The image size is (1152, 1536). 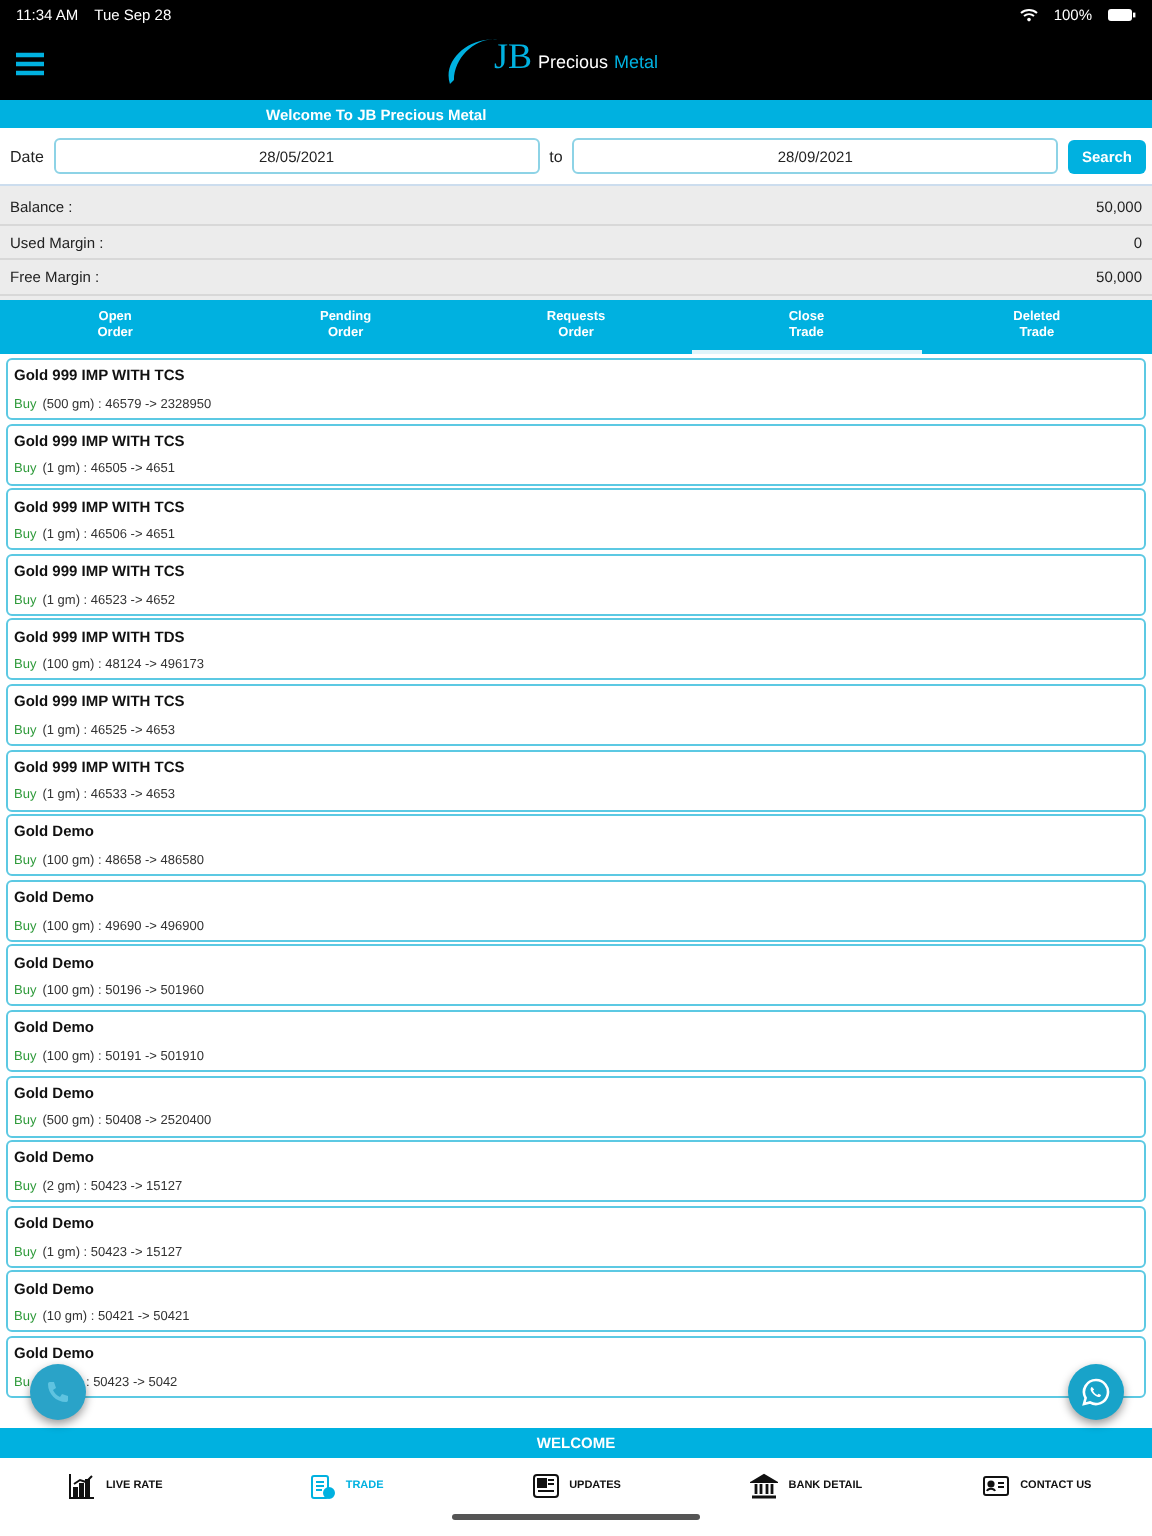 I want to click on logo-word: Metal, so click(x=636, y=64).